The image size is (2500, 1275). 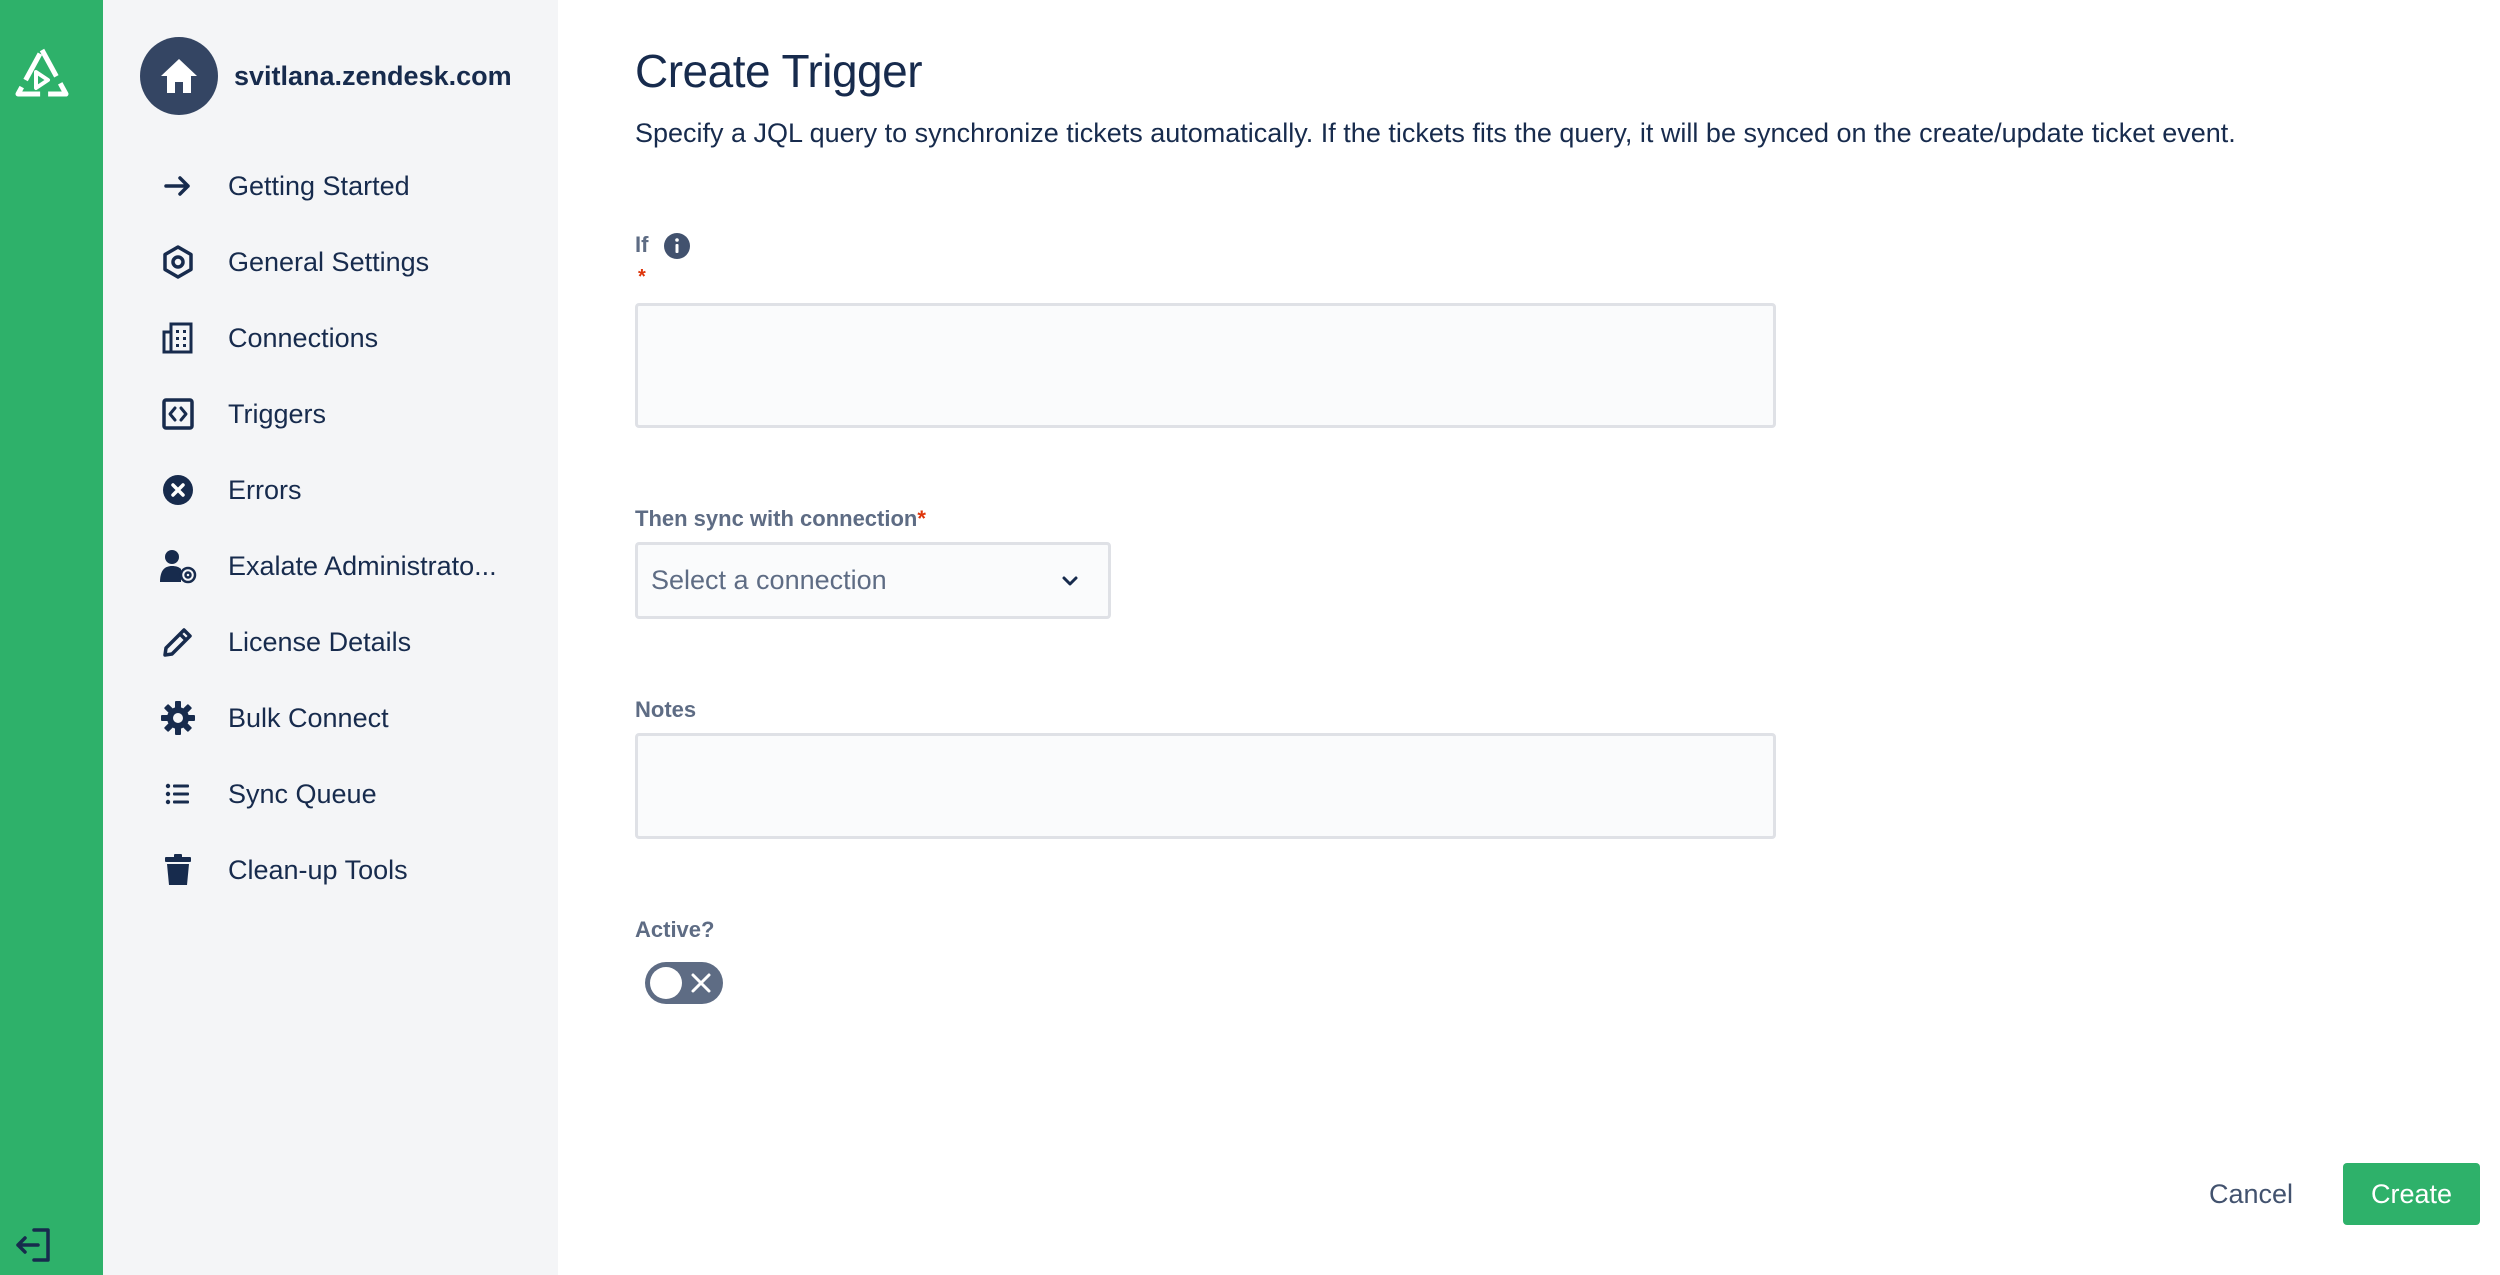 I want to click on cancel-button: Cancel, so click(x=2251, y=1194).